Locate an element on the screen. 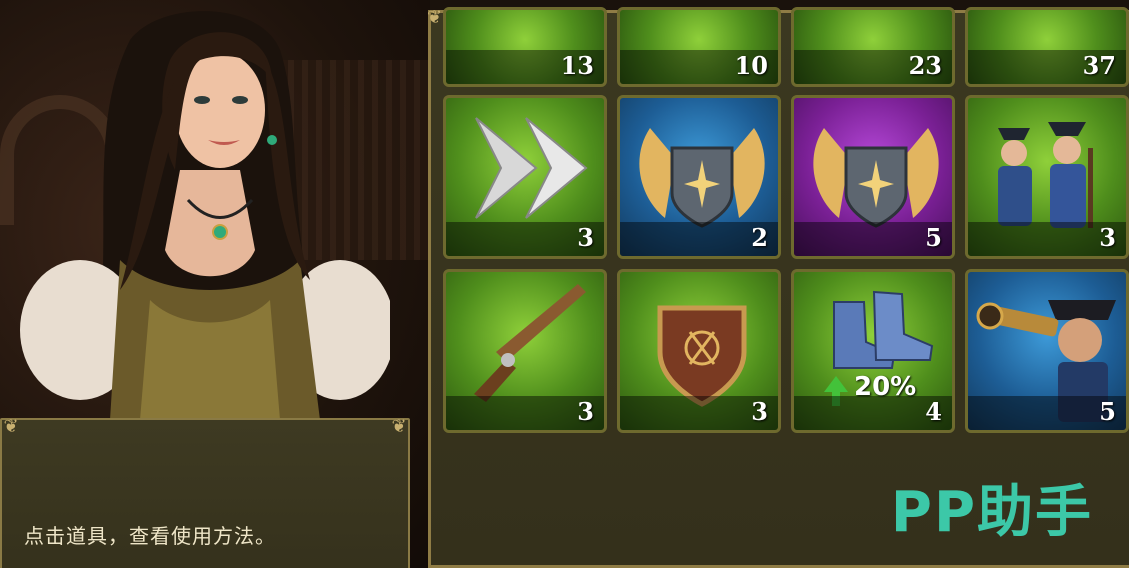  inventory-item-soldiers: 3 is located at coordinates (1047, 177).